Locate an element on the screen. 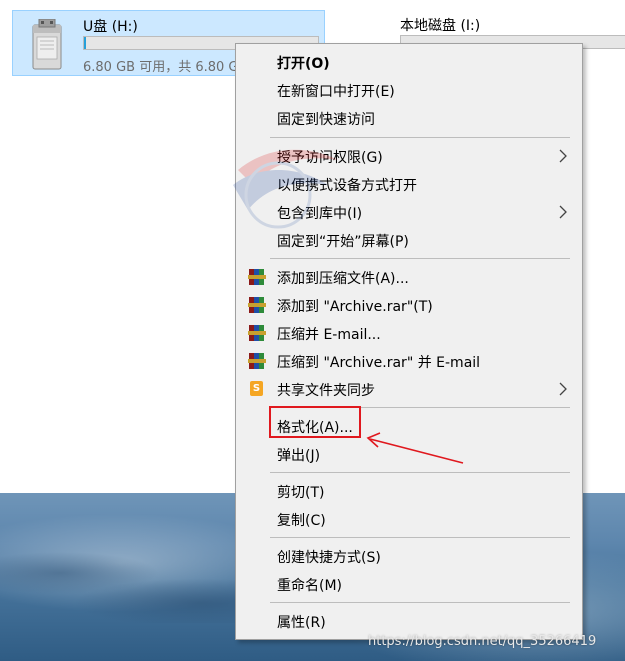  menu-item-label: 复制(C) is located at coordinates (301, 521).